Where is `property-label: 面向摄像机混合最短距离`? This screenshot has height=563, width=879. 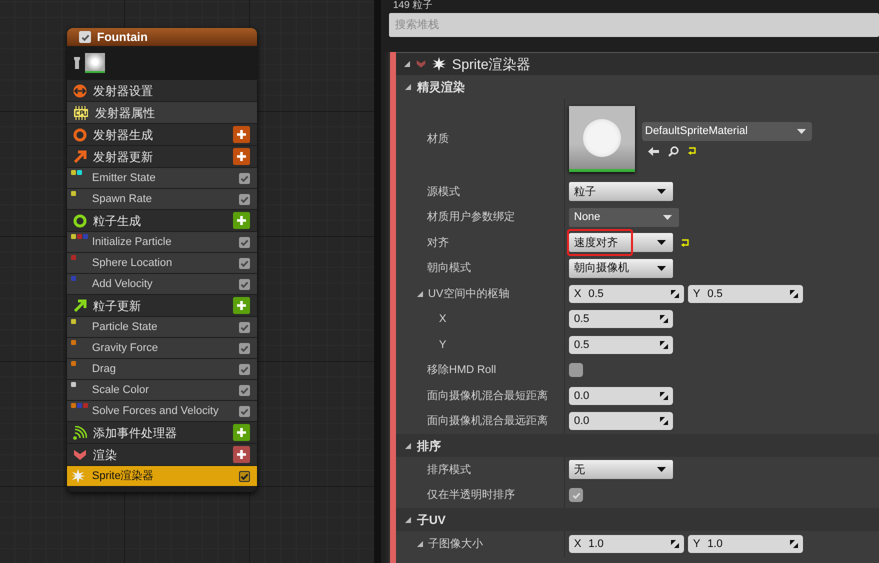 property-label: 面向摄像机混合最短距离 is located at coordinates (487, 396).